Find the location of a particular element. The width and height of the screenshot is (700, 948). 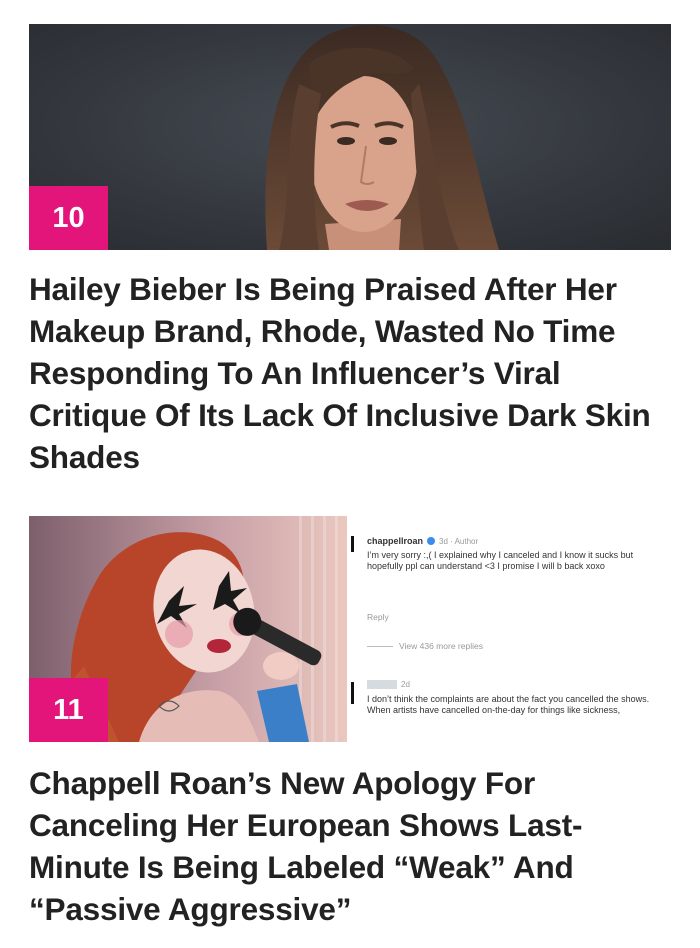

reply-link: Reply is located at coordinates (378, 617).